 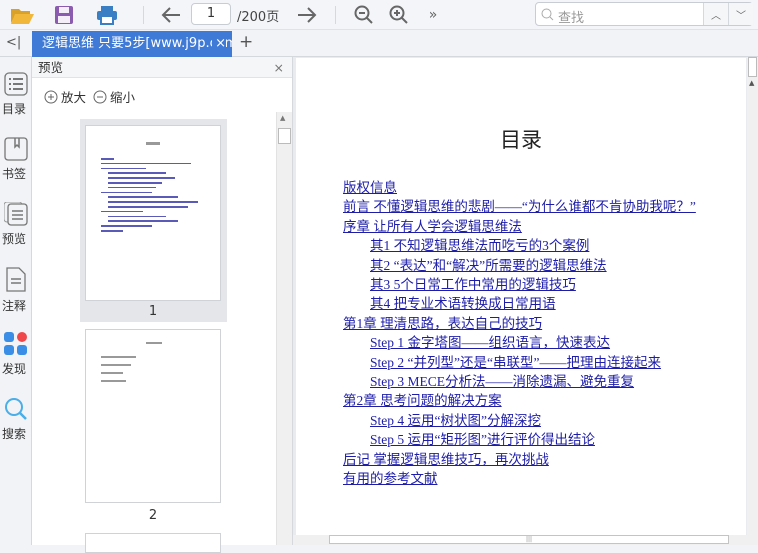 I want to click on prev-page-arrow-icon, so click(x=171, y=15).